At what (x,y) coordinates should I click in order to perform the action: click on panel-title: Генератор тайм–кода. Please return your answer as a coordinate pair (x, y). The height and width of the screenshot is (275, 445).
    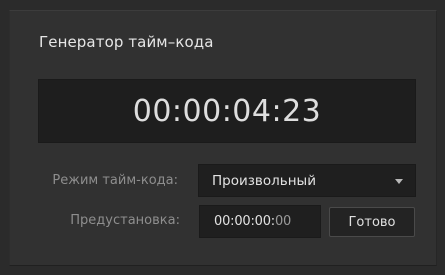
    Looking at the image, I should click on (126, 42).